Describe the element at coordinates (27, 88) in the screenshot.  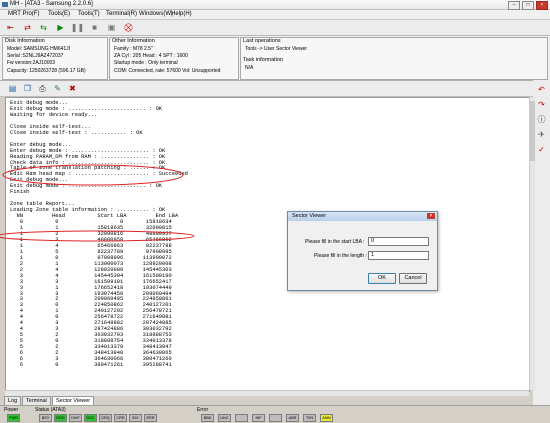
I see `copy-icon: ❐` at that location.